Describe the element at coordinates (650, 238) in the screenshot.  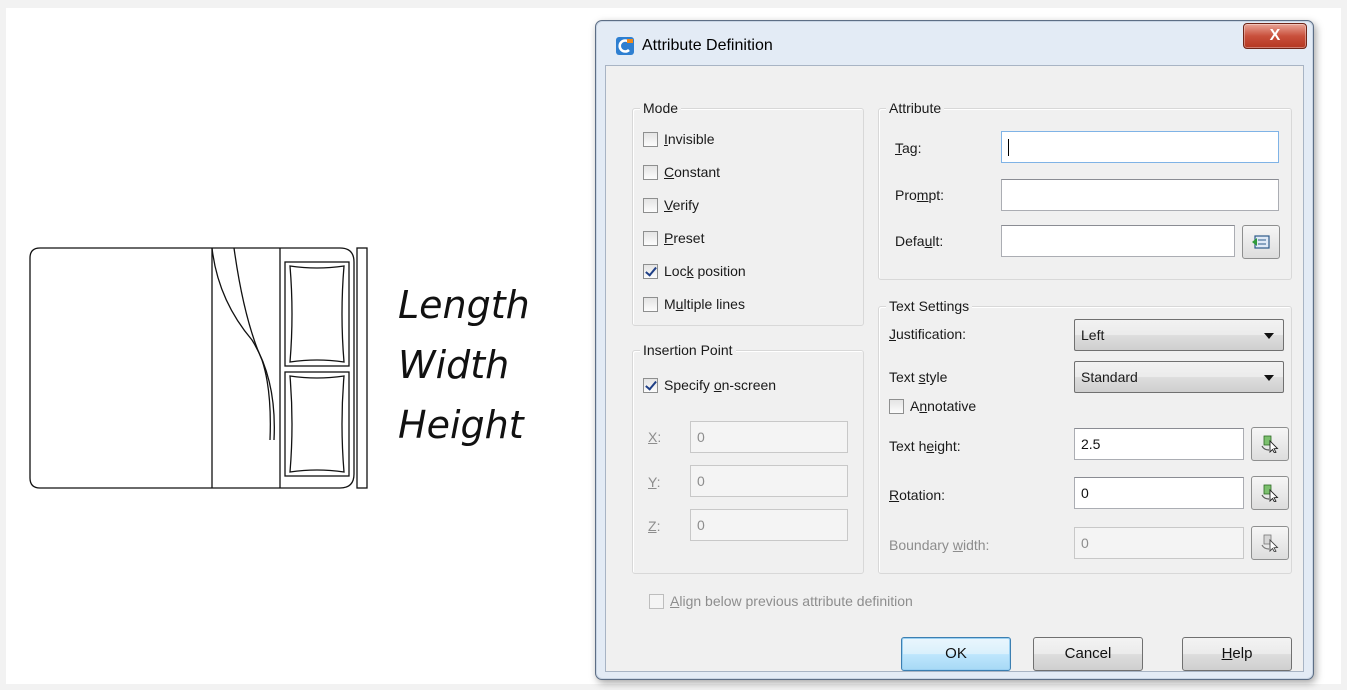
I see `preset-checkbox-box` at that location.